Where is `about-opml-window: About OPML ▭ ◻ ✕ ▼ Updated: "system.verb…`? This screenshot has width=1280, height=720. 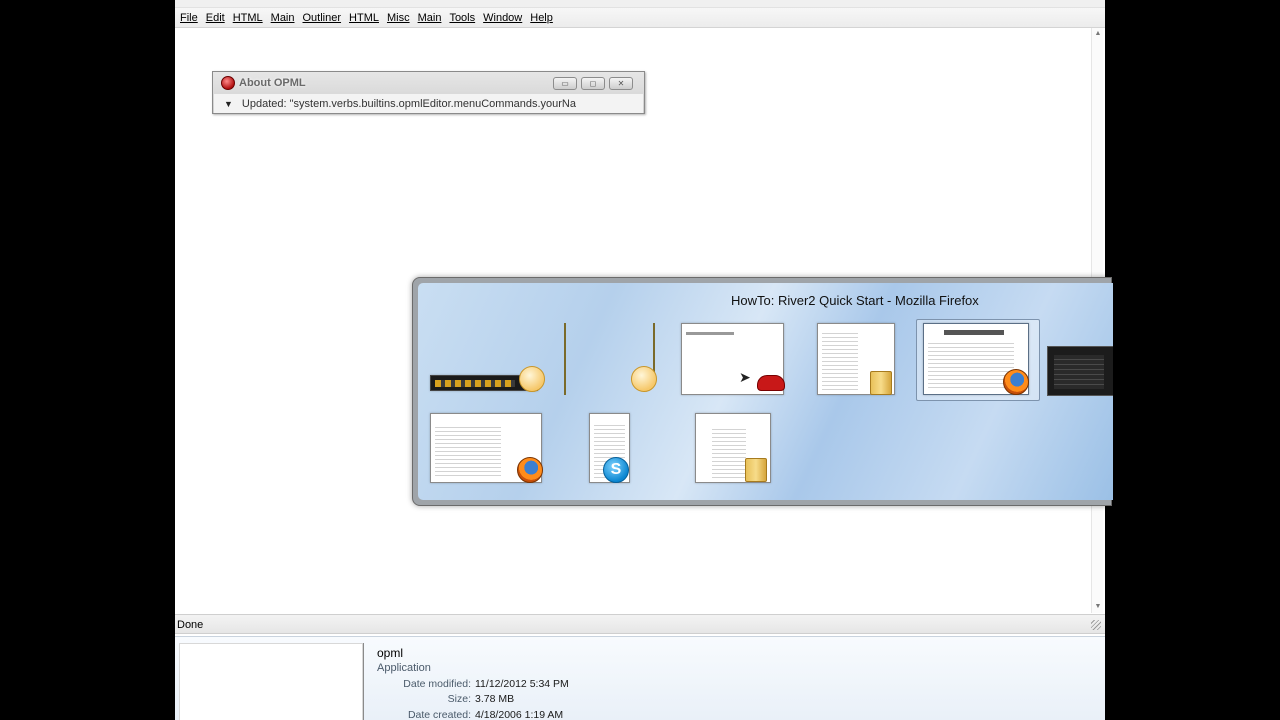 about-opml-window: About OPML ▭ ◻ ✕ ▼ Updated: "system.verb… is located at coordinates (428, 92).